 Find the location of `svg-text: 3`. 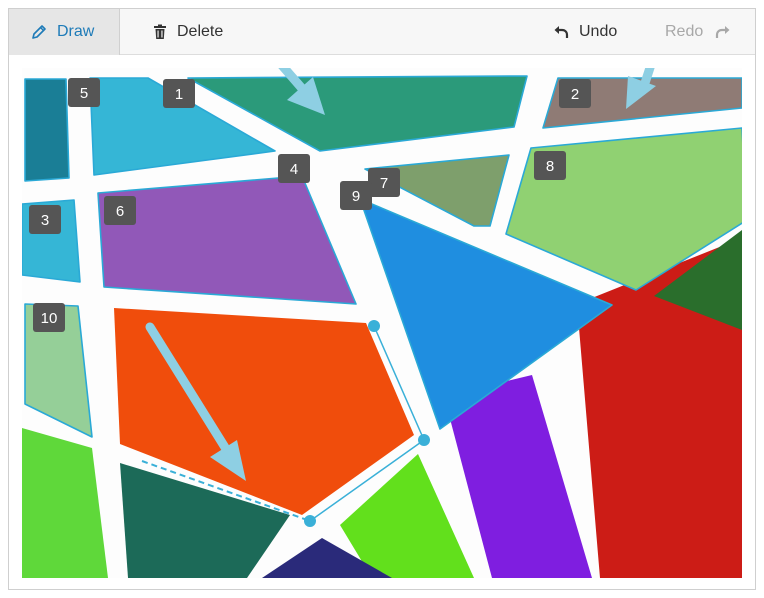

svg-text: 3 is located at coordinates (45, 220).